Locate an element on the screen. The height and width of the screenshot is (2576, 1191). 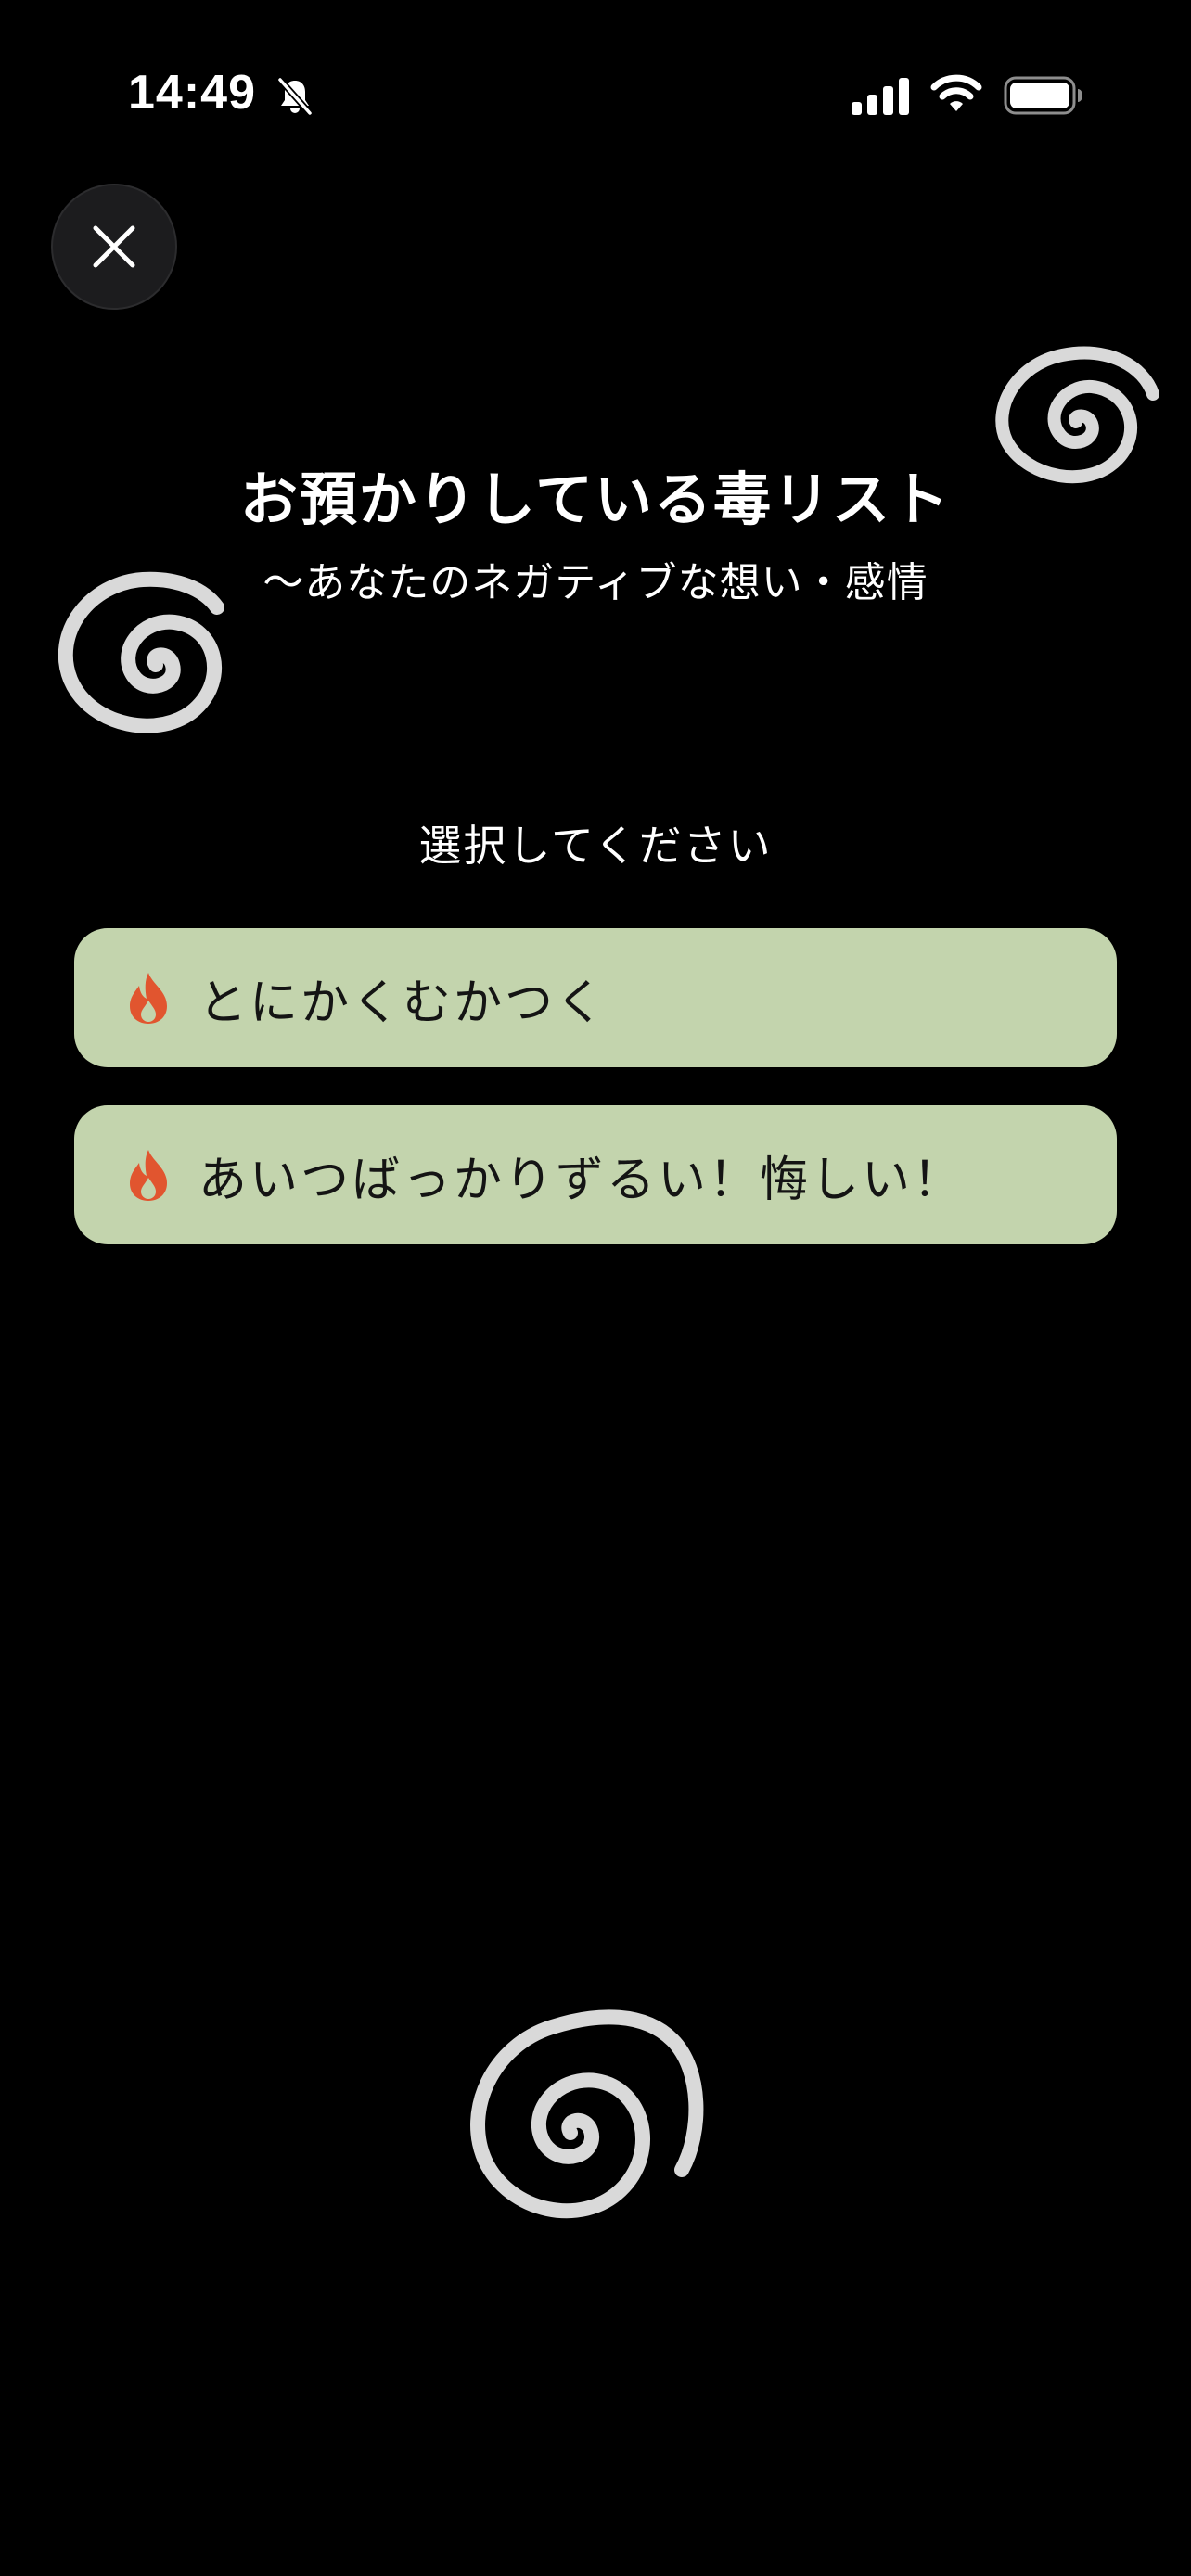
option-button-1: とにかくむかつく is located at coordinates (595, 997).